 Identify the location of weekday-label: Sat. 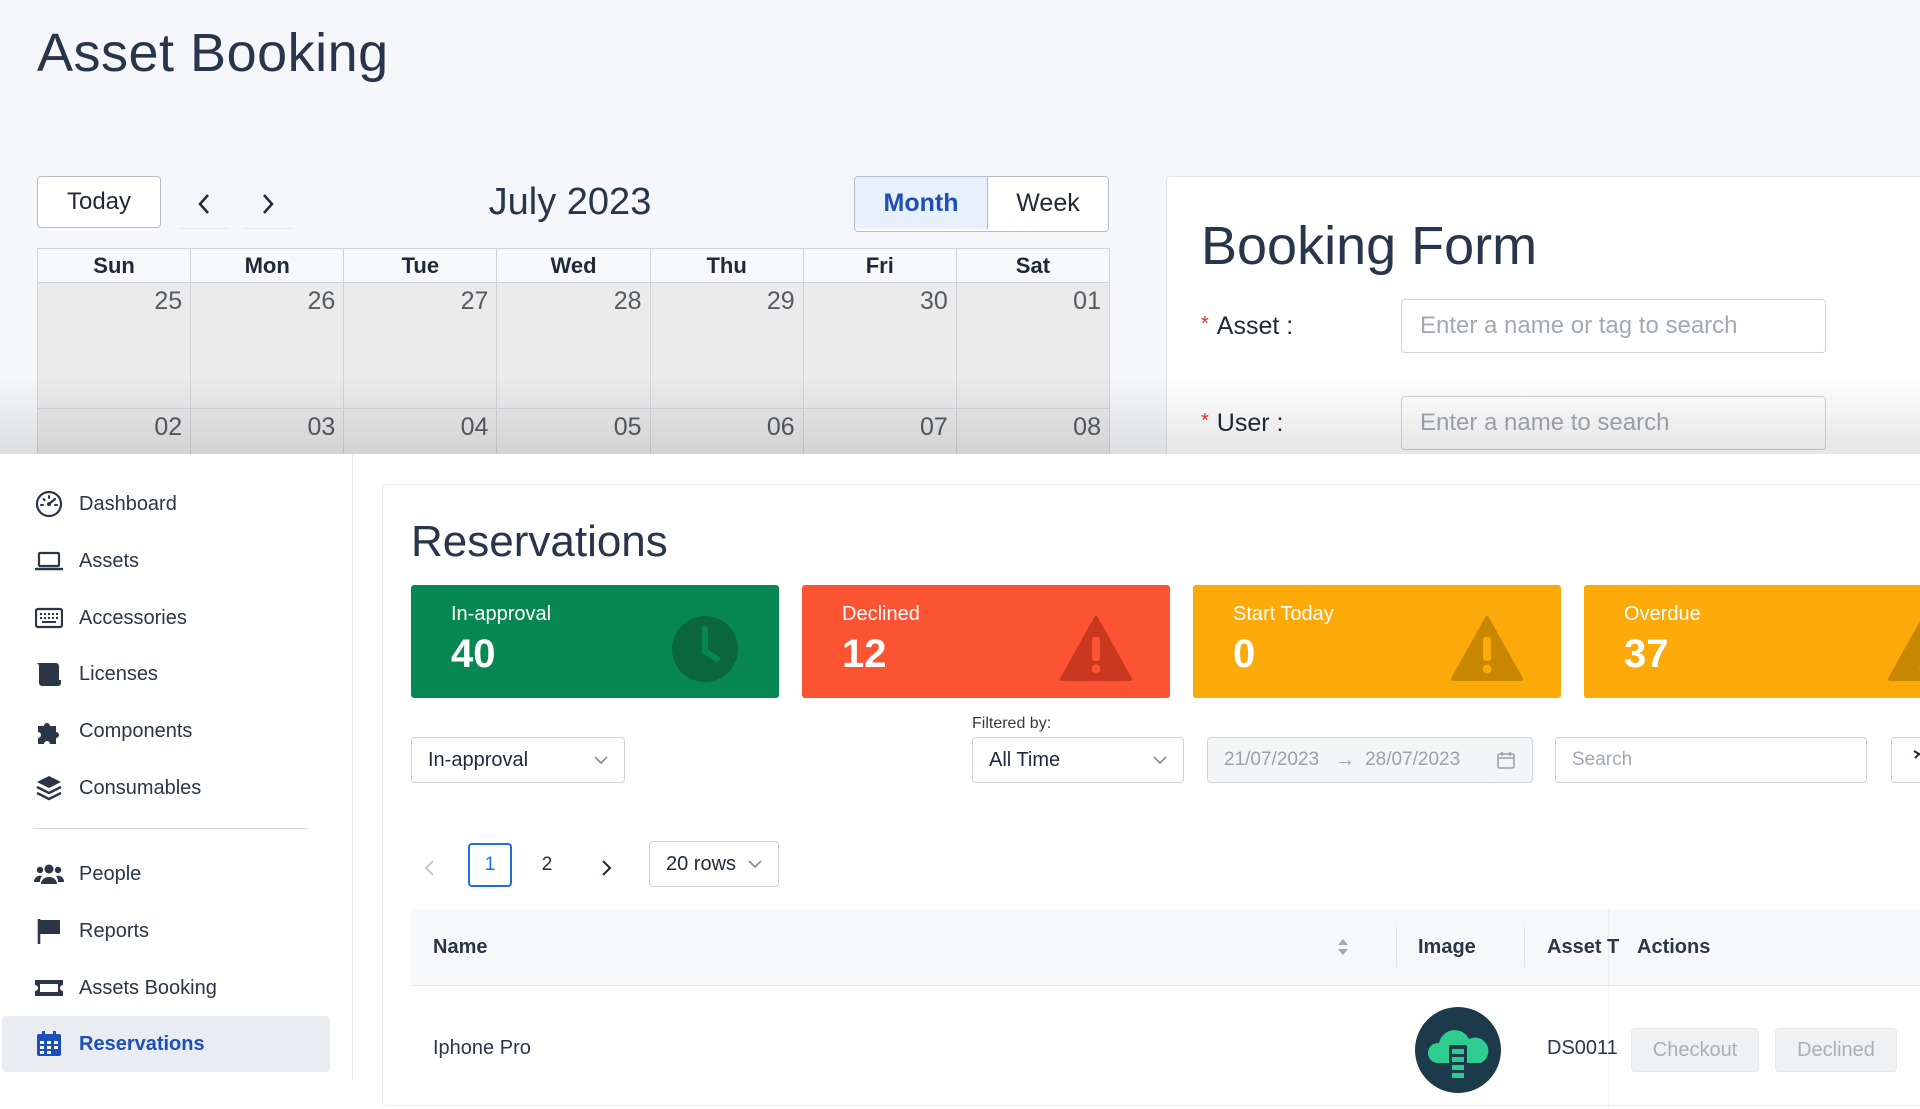
(1033, 266).